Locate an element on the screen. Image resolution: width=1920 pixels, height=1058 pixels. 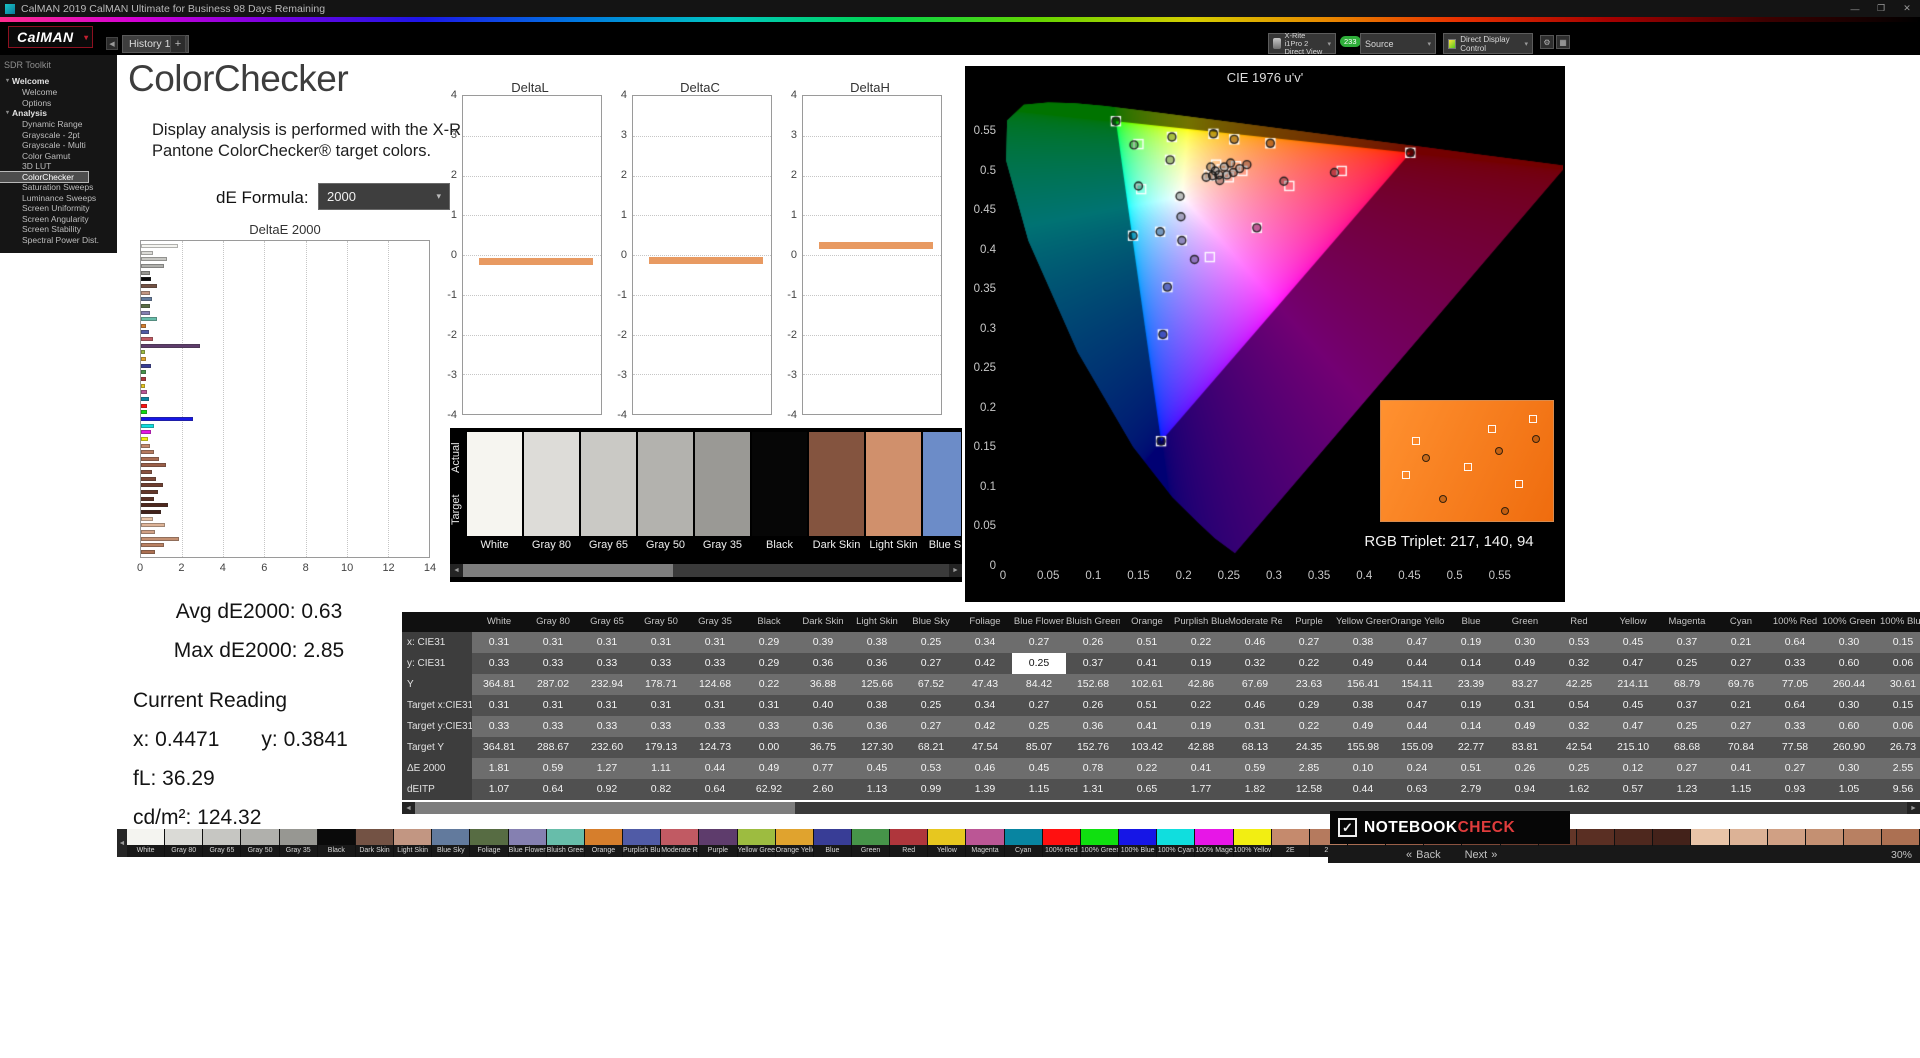
sidebar-item-colorchecker: ColorChecker is located at coordinates (44, 176).